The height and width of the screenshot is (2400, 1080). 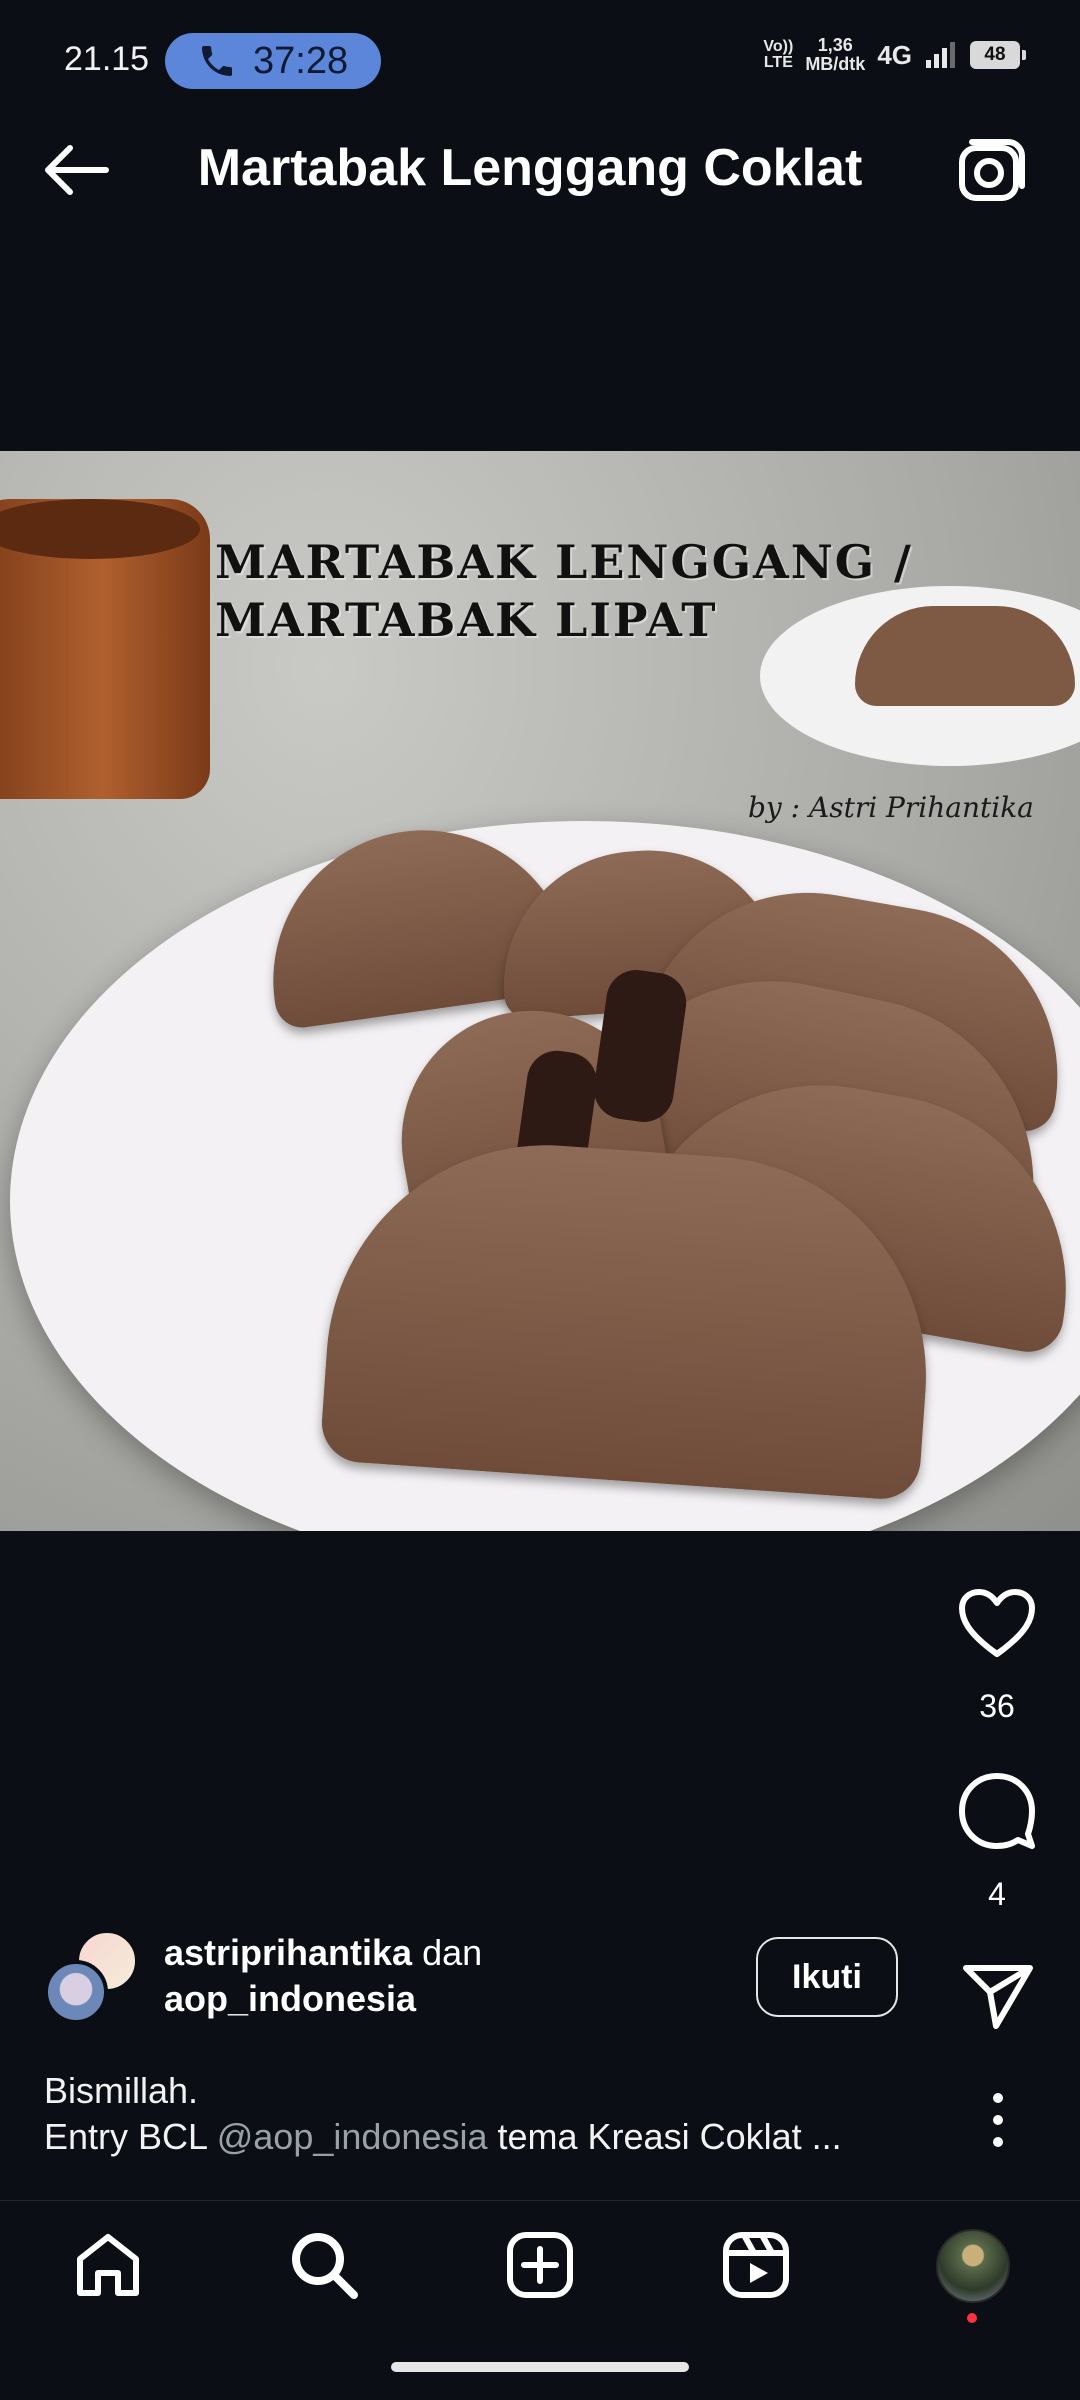 I want to click on network-speed-unit: MB/dtk, so click(x=835, y=64).